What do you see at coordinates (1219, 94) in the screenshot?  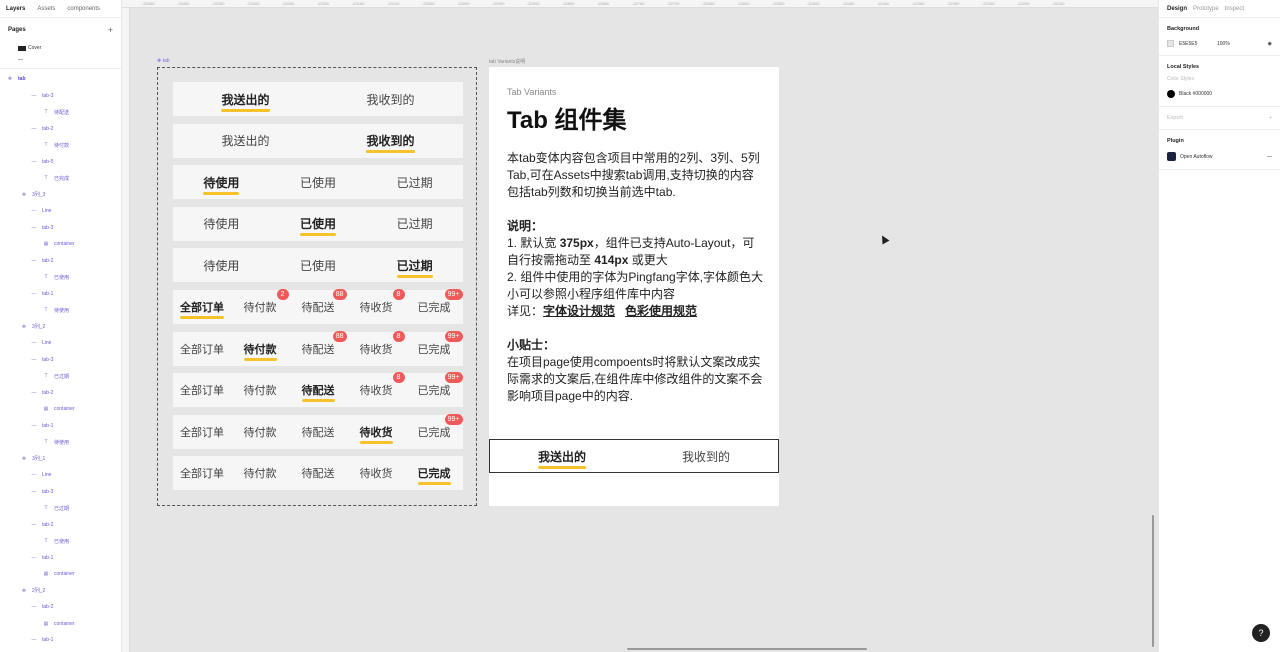 I see `color-style-item: Black #000000` at bounding box center [1219, 94].